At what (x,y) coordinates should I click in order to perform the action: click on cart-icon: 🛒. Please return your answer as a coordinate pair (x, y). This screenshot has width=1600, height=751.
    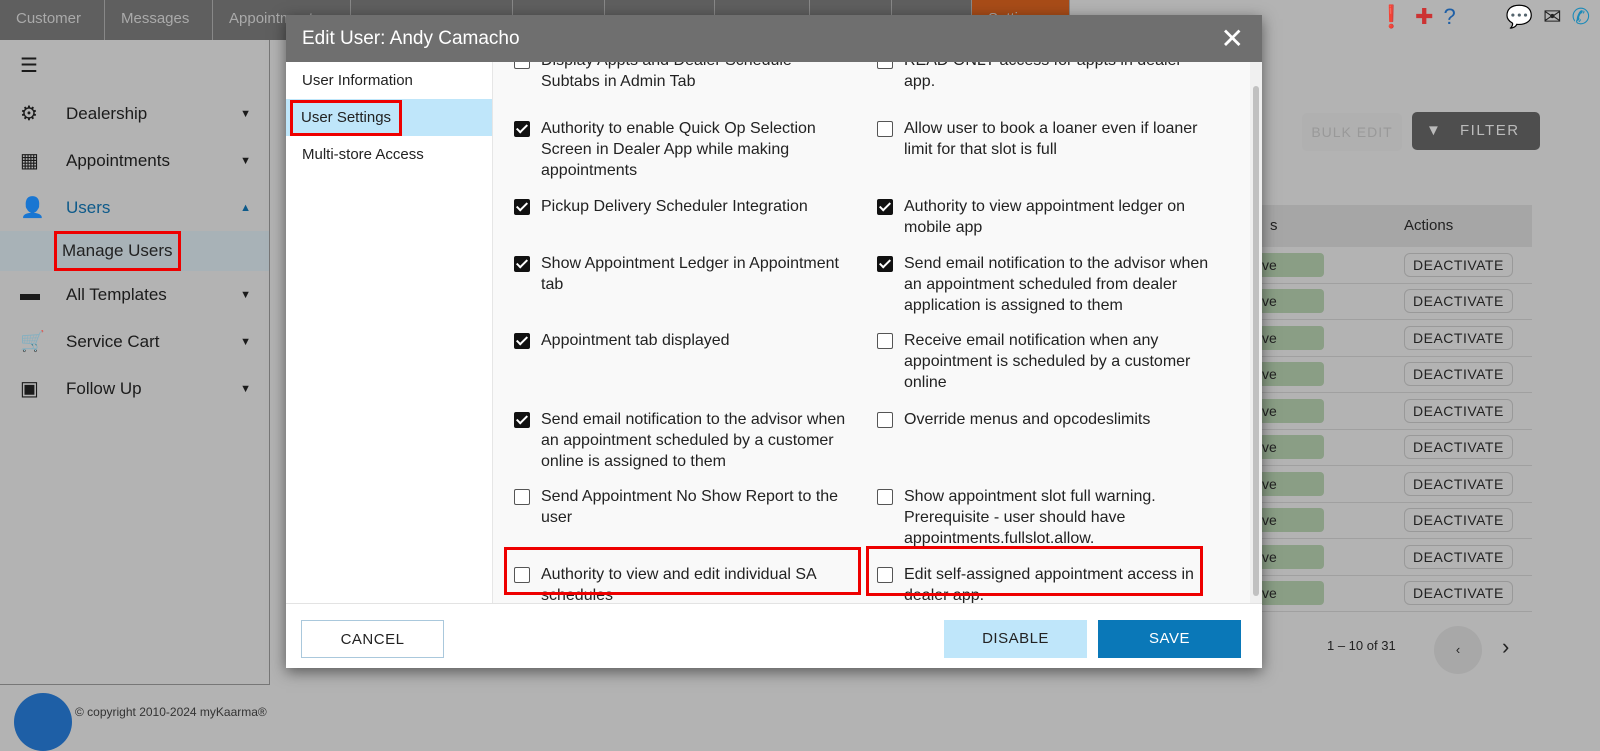
    Looking at the image, I should click on (32, 342).